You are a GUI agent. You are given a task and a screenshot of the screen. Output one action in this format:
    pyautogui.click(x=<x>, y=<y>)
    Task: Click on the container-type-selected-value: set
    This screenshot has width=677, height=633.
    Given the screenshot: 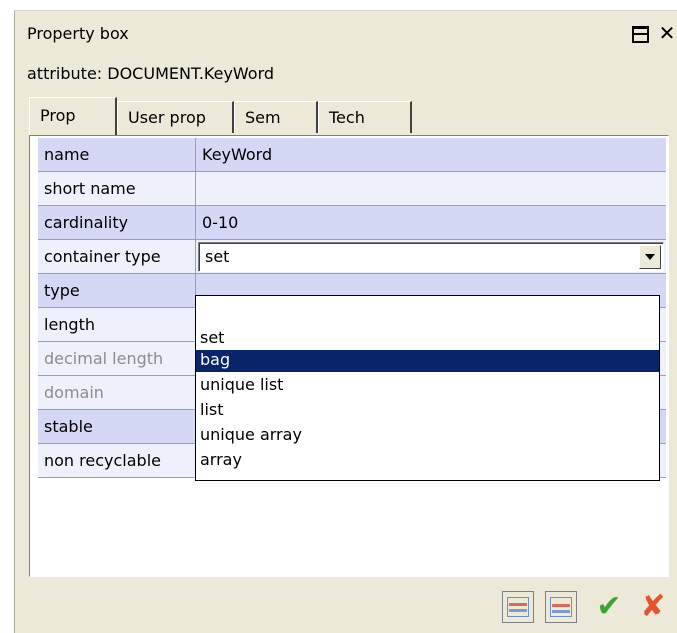 What is the action you would take?
    pyautogui.click(x=217, y=256)
    